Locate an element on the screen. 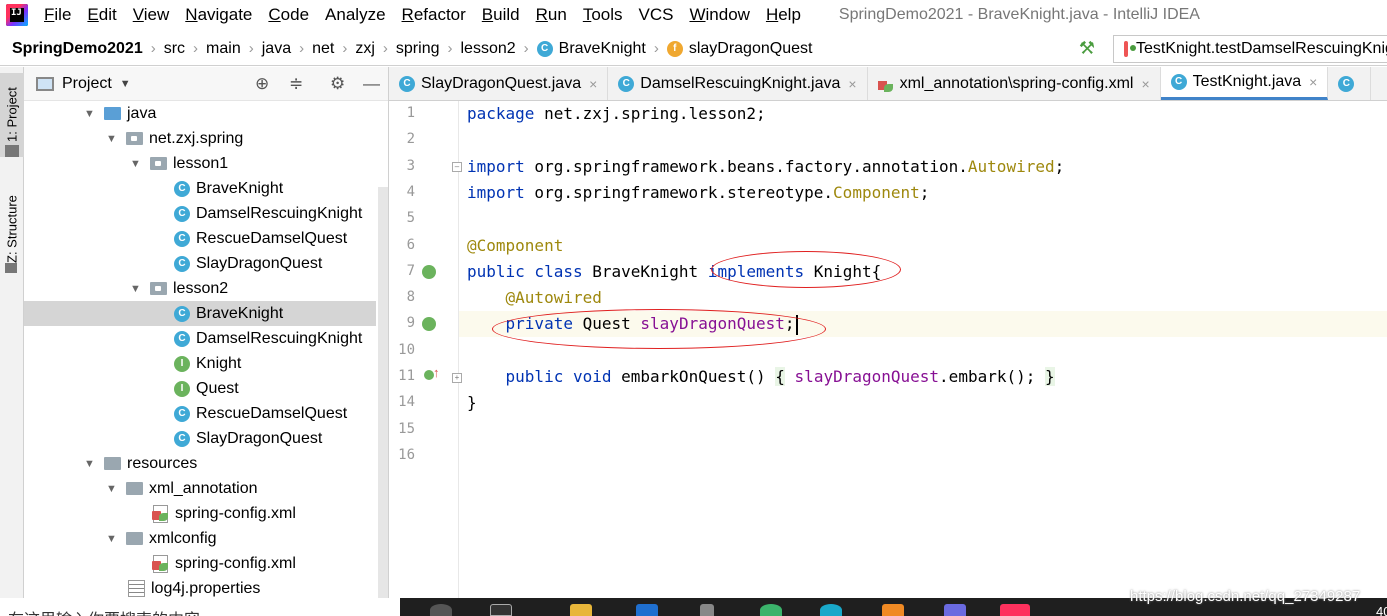 Image resolution: width=1387 pixels, height=616 pixels. editor-tab-label: xml_annotation\spring-config.xml is located at coordinates (1016, 83).